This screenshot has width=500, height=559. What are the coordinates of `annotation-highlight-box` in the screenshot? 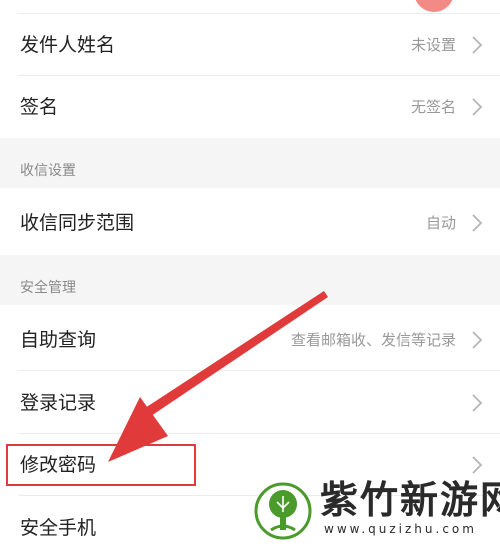 It's located at (101, 465).